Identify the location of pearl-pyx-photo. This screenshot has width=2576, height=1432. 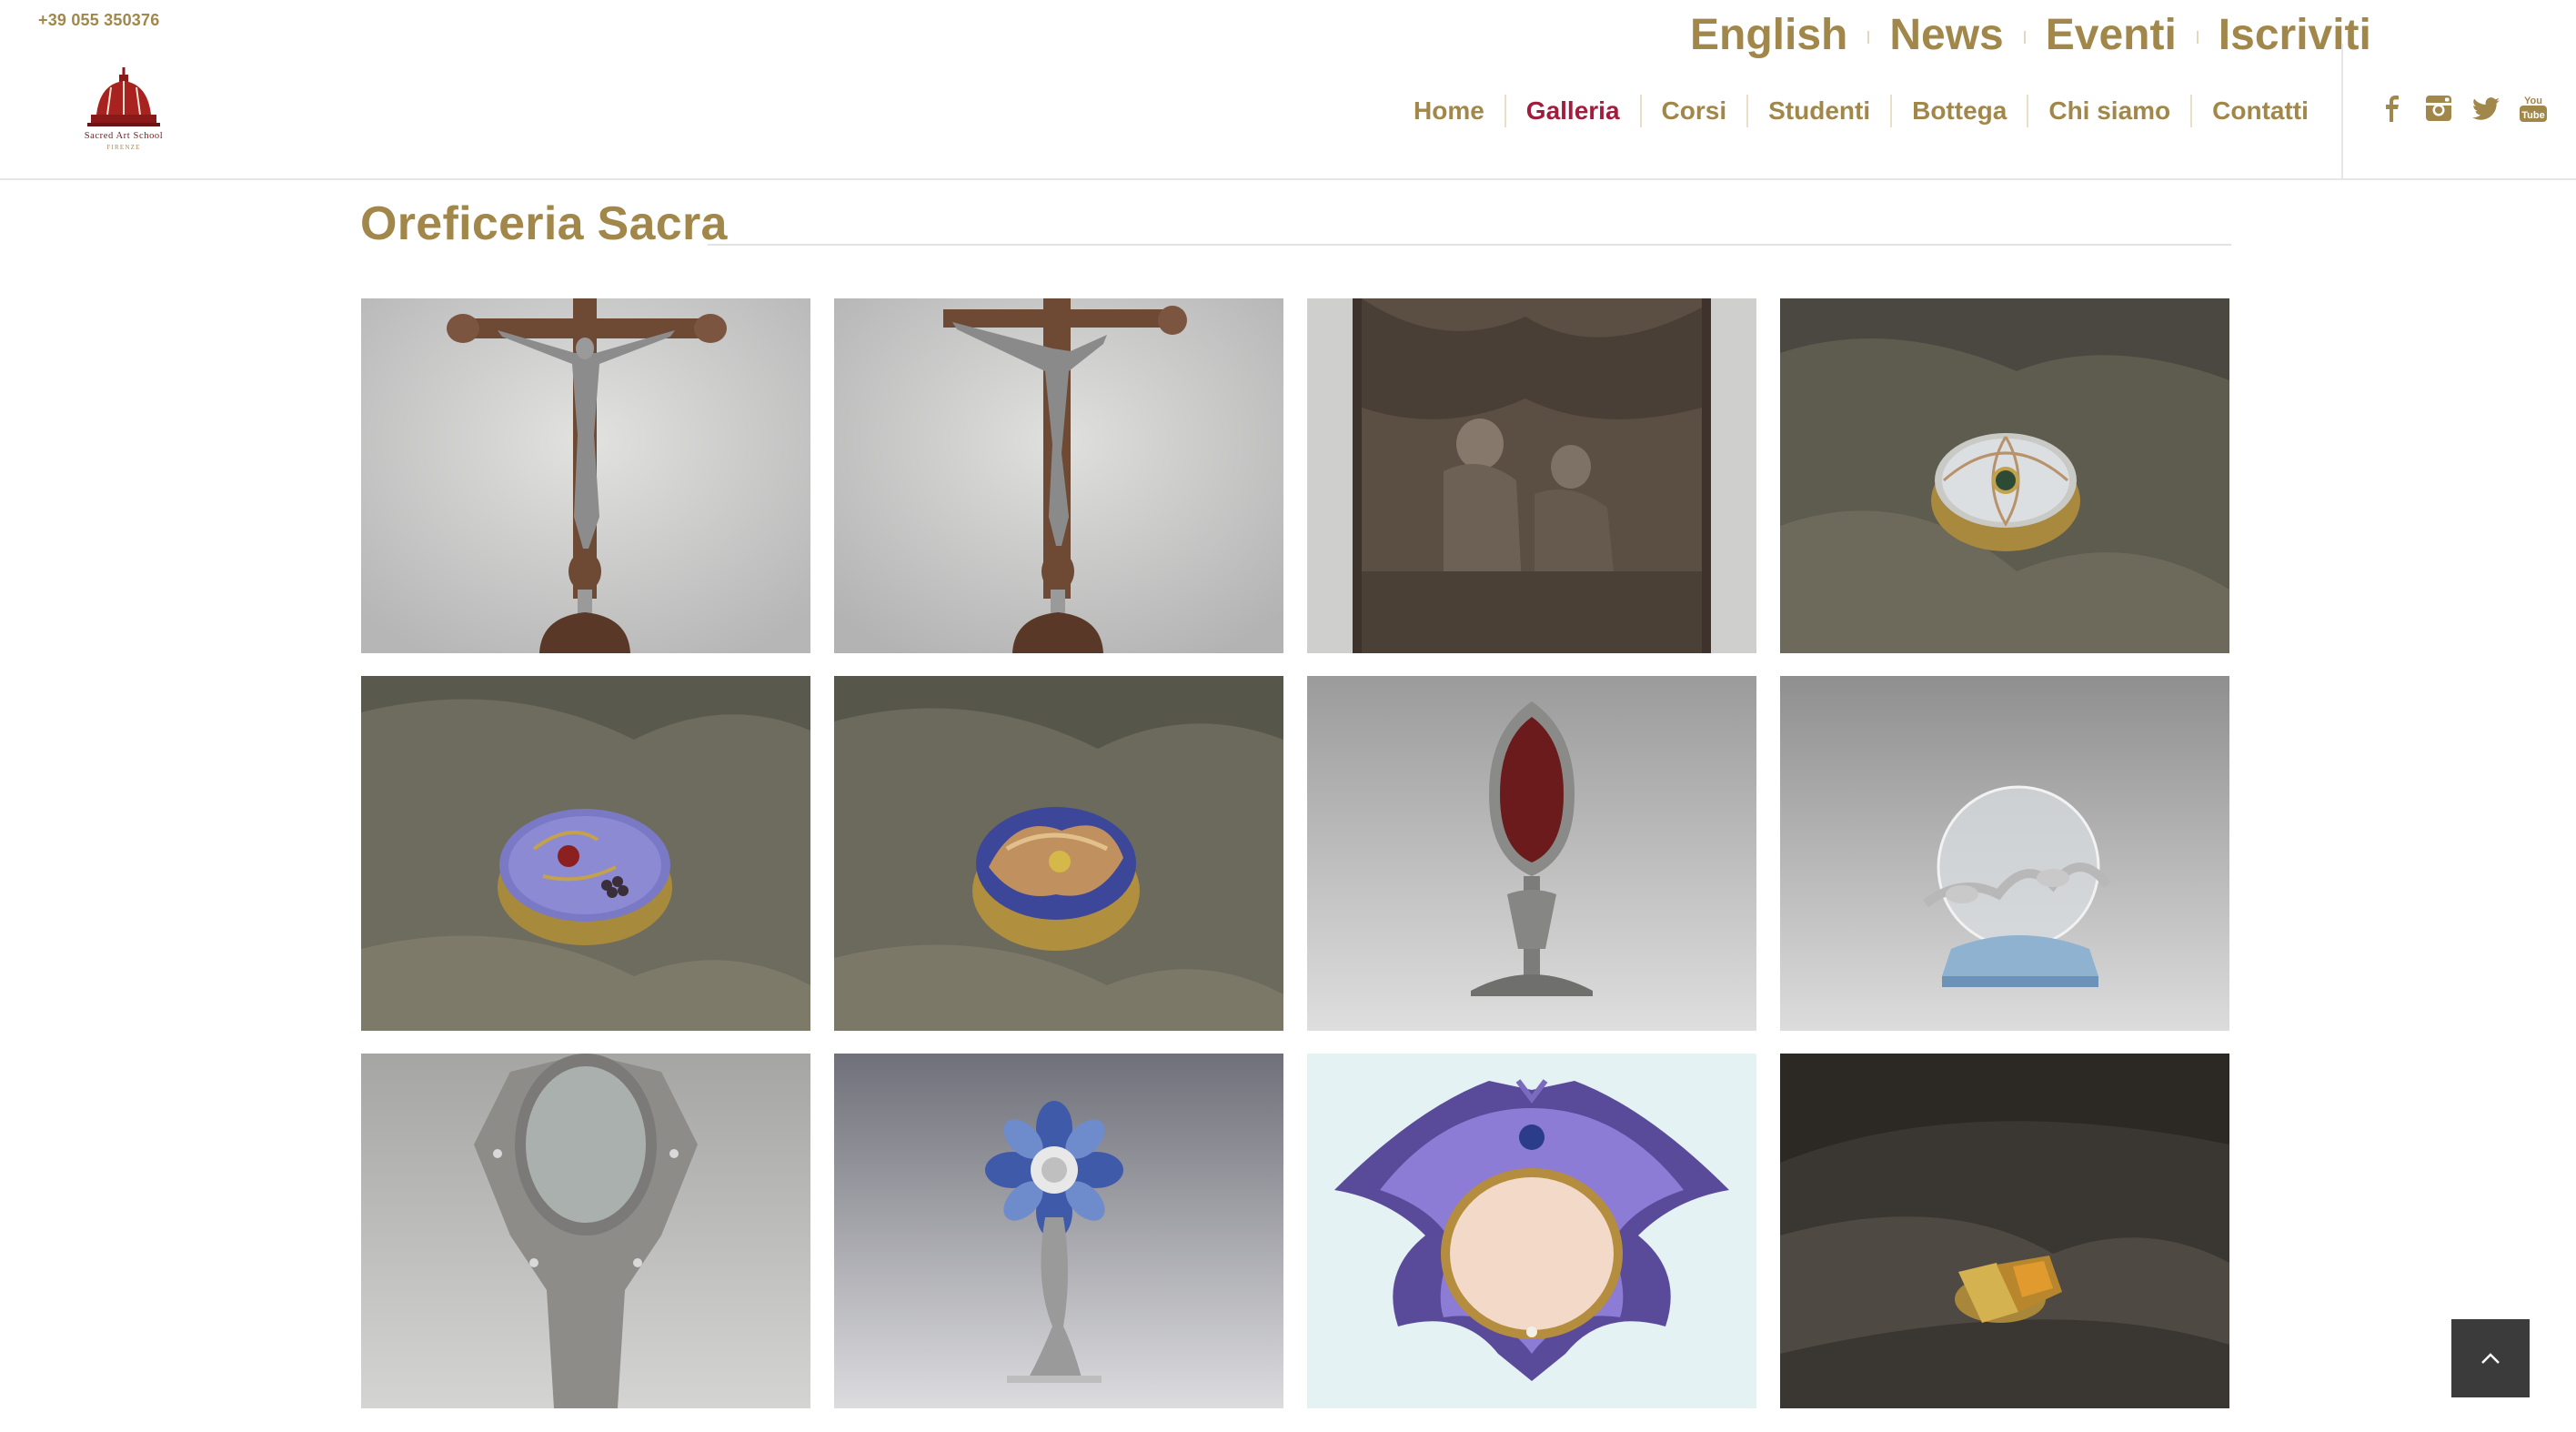
(2004, 476).